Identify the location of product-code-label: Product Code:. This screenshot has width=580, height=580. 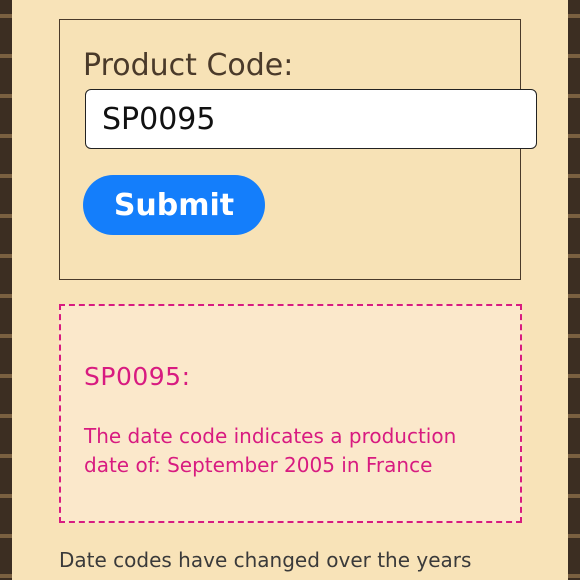
(188, 65).